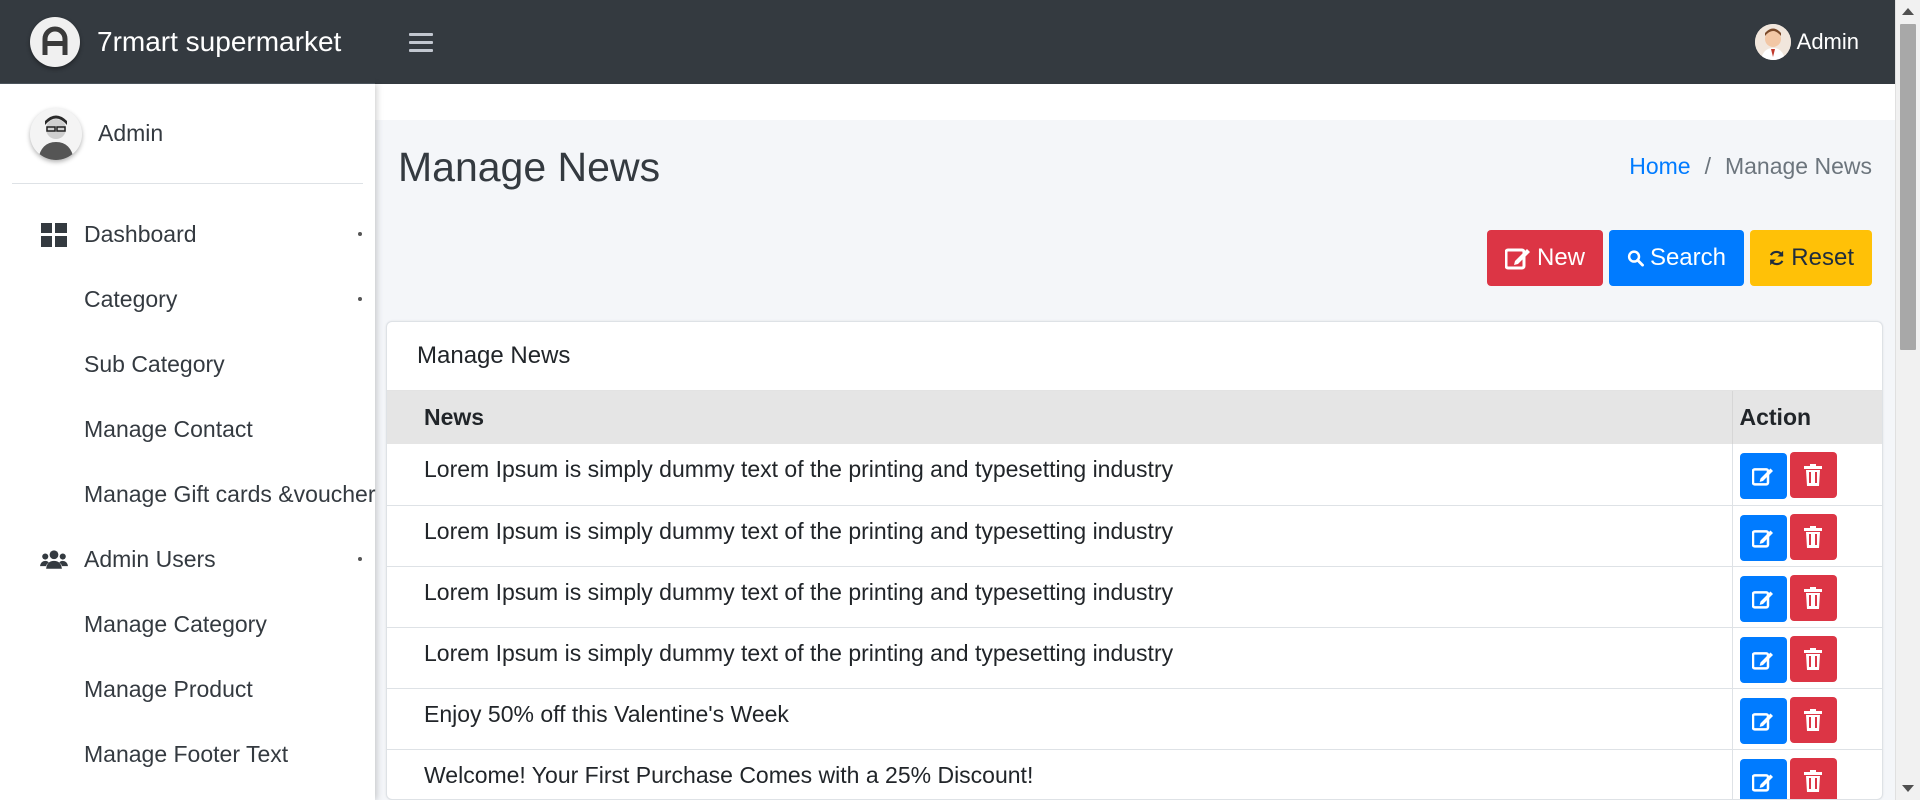 This screenshot has height=800, width=1920. I want to click on table-row: Enjoy 50% off this Valentine's Week, so click(1134, 718).